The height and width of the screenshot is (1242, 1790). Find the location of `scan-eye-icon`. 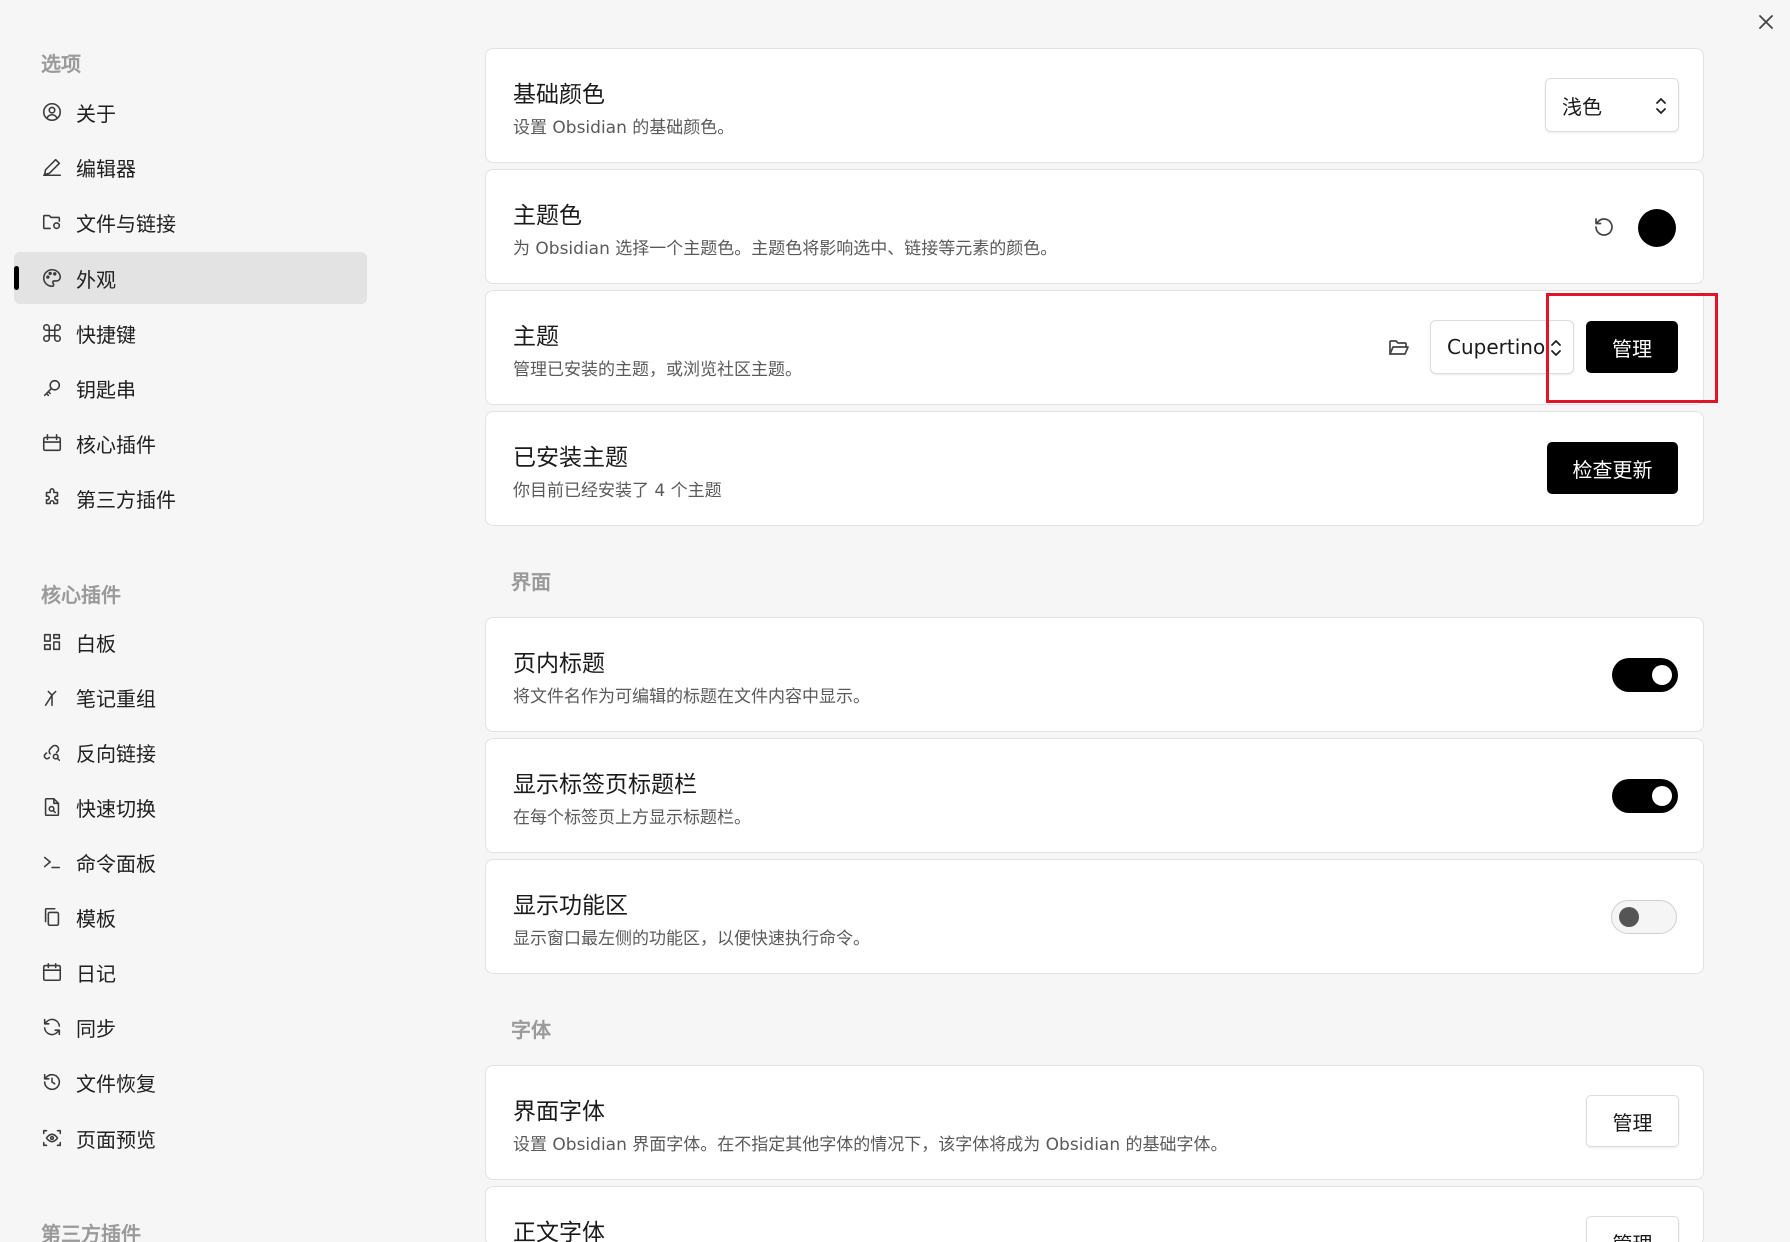

scan-eye-icon is located at coordinates (52, 1138).